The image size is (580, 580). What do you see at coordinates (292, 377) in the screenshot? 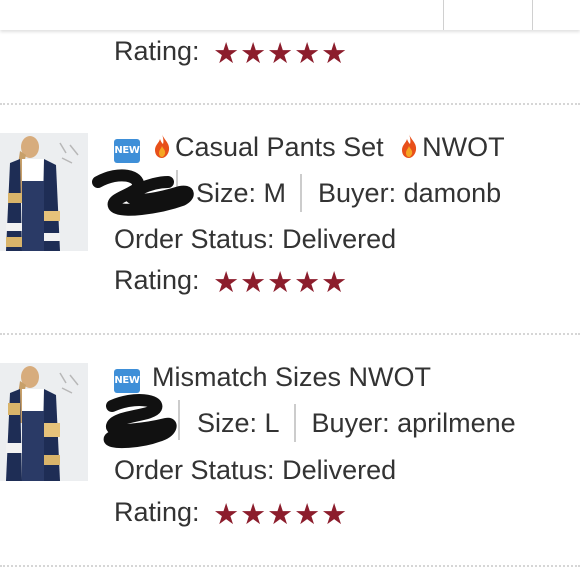
I see `listing-title: Mismatch Sizes NWOT` at bounding box center [292, 377].